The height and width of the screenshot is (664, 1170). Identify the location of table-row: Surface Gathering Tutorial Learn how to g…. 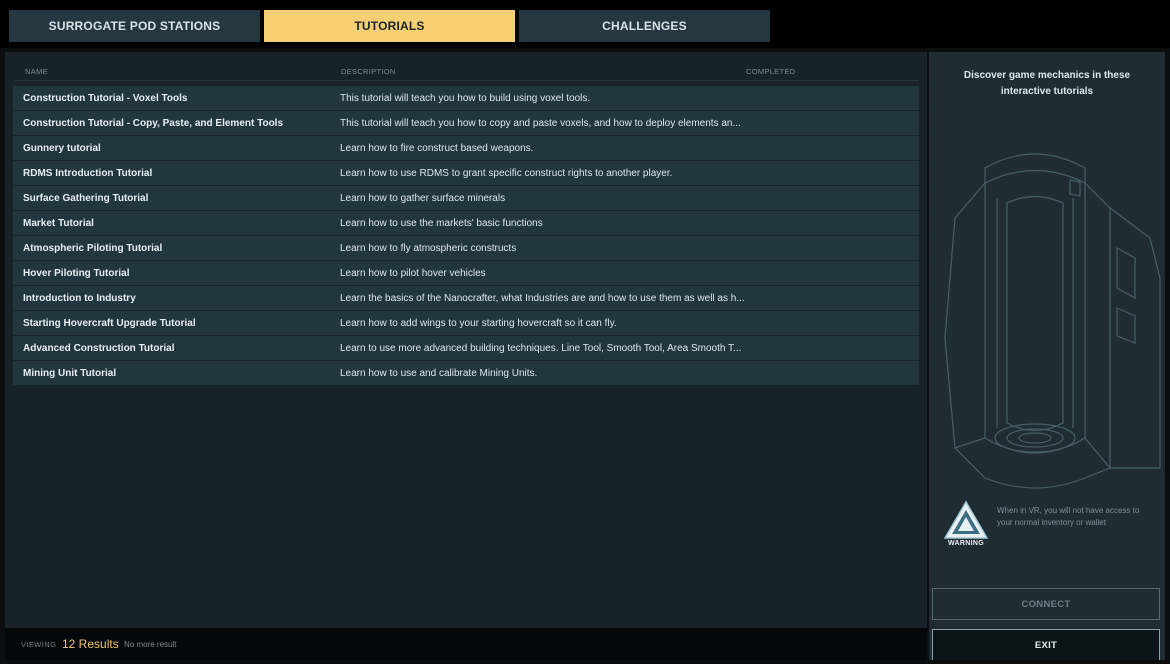
(466, 198).